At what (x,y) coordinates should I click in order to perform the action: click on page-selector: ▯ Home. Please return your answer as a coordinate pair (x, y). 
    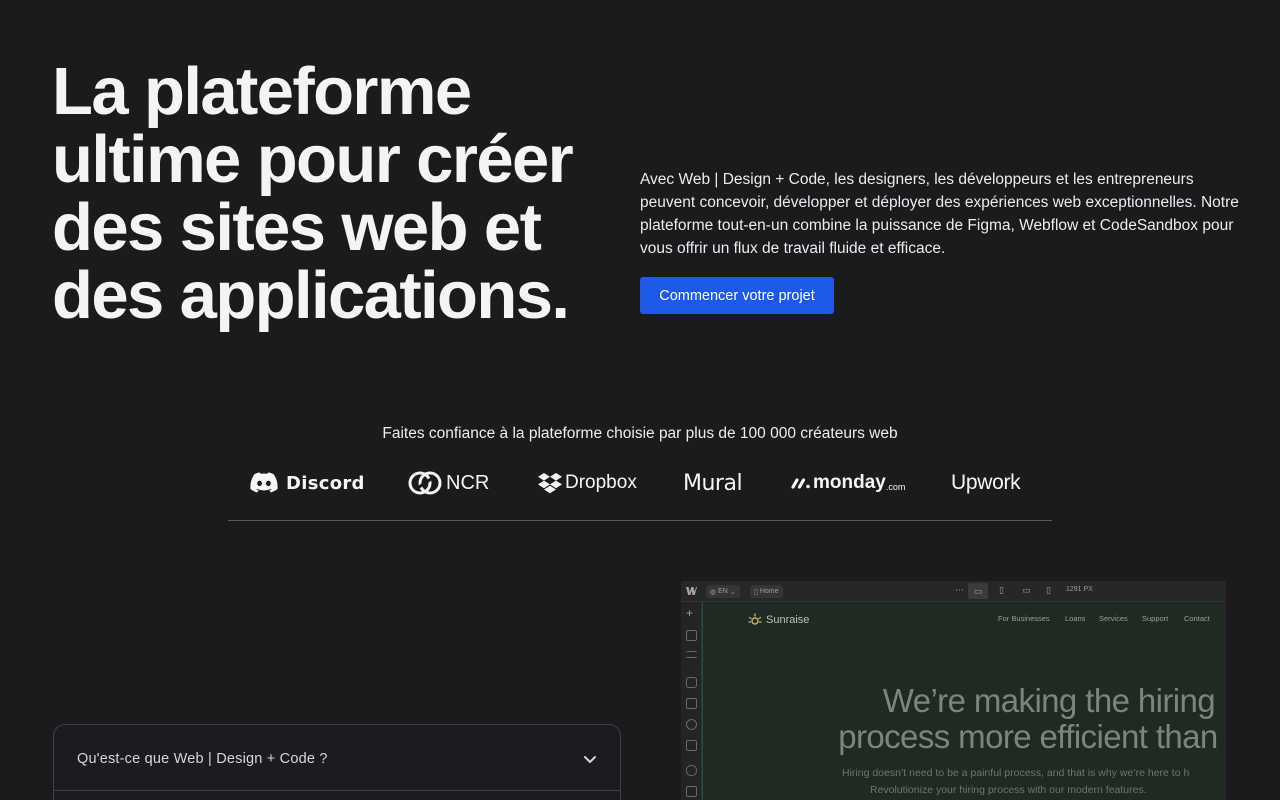
    Looking at the image, I should click on (766, 591).